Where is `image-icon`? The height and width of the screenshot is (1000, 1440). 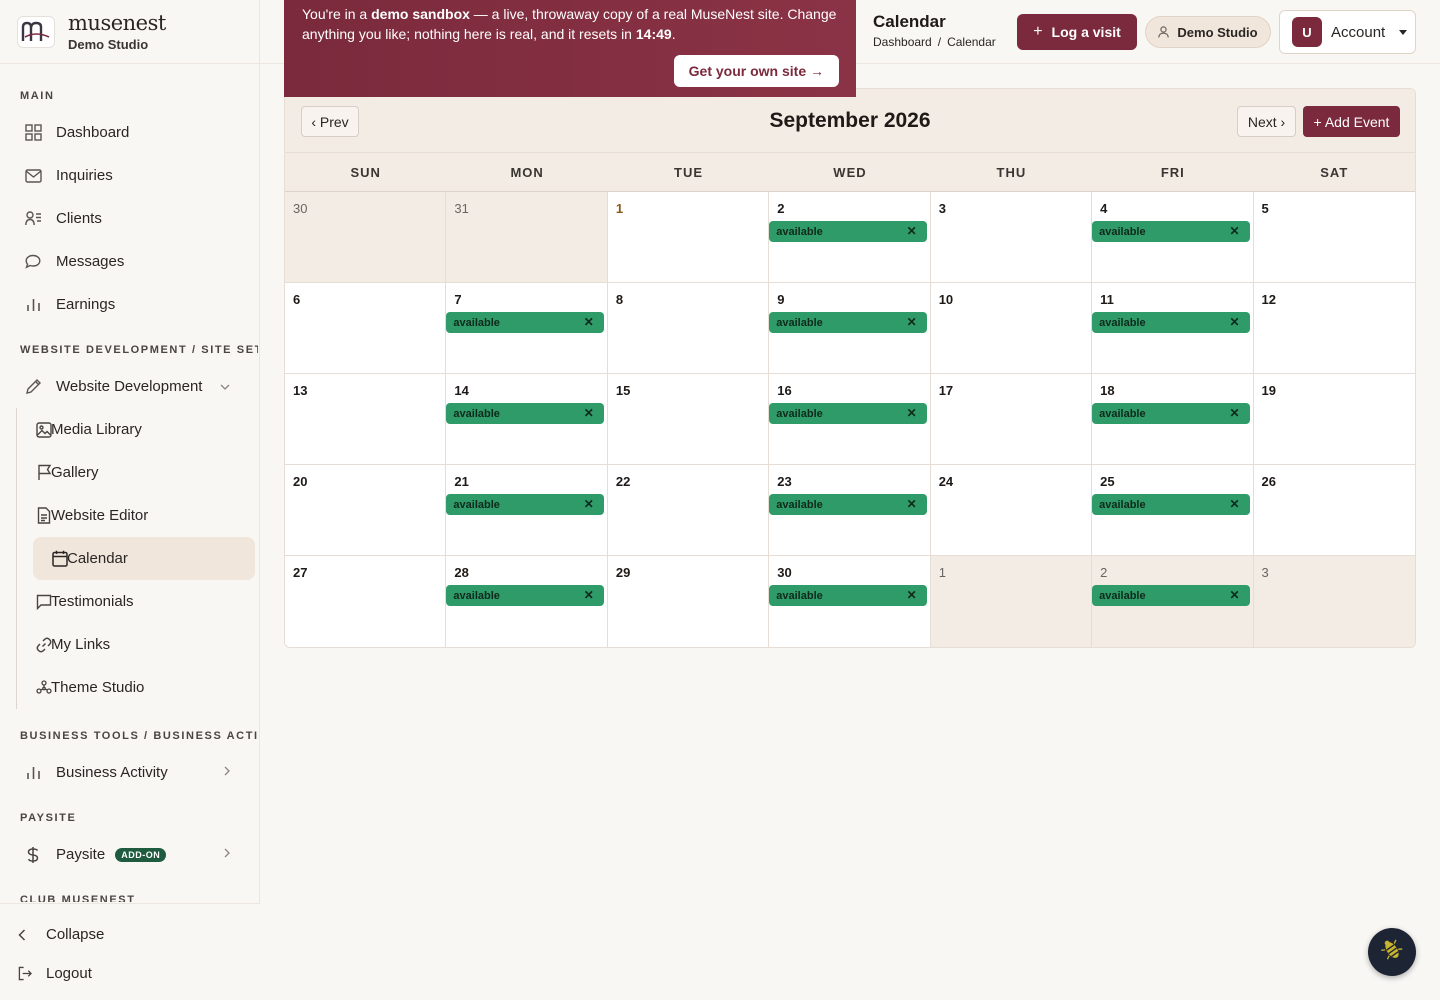 image-icon is located at coordinates (44, 430).